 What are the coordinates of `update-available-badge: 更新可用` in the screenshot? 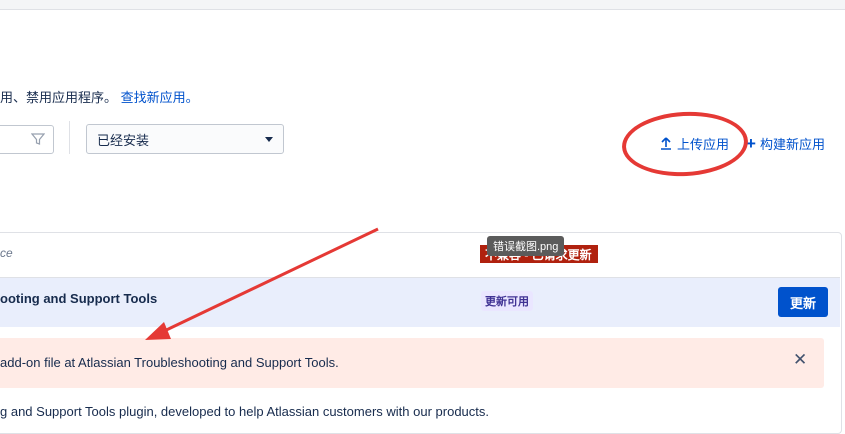 It's located at (507, 301).